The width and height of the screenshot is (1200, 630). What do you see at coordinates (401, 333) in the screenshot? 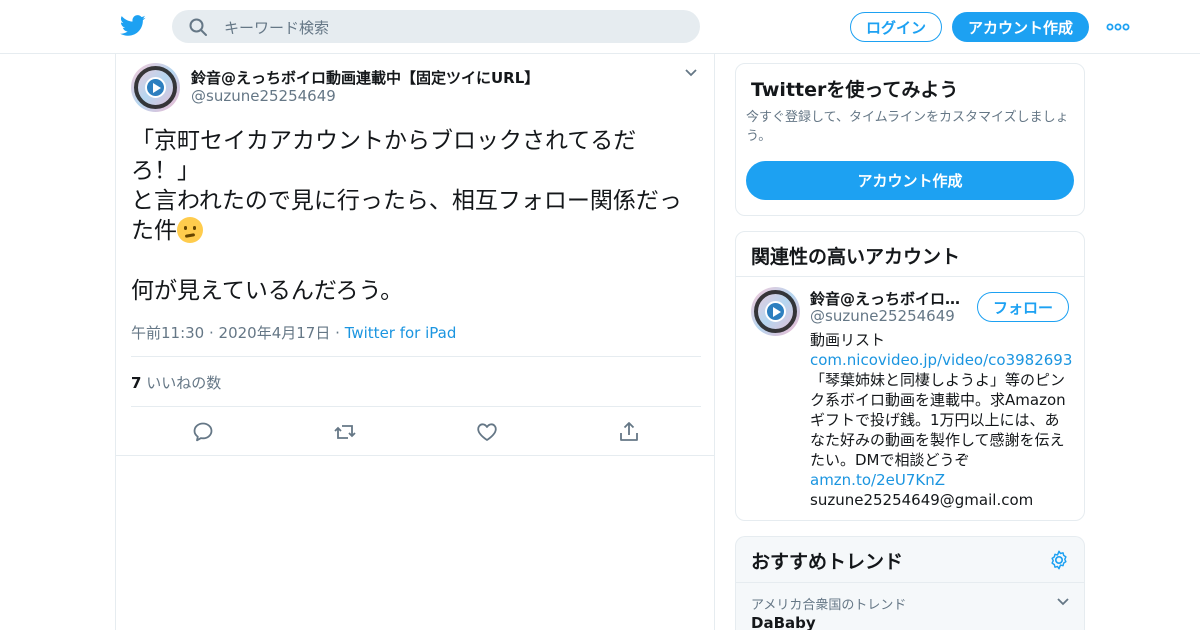
I see `tweet-source-link: Twitter for iPad` at bounding box center [401, 333].